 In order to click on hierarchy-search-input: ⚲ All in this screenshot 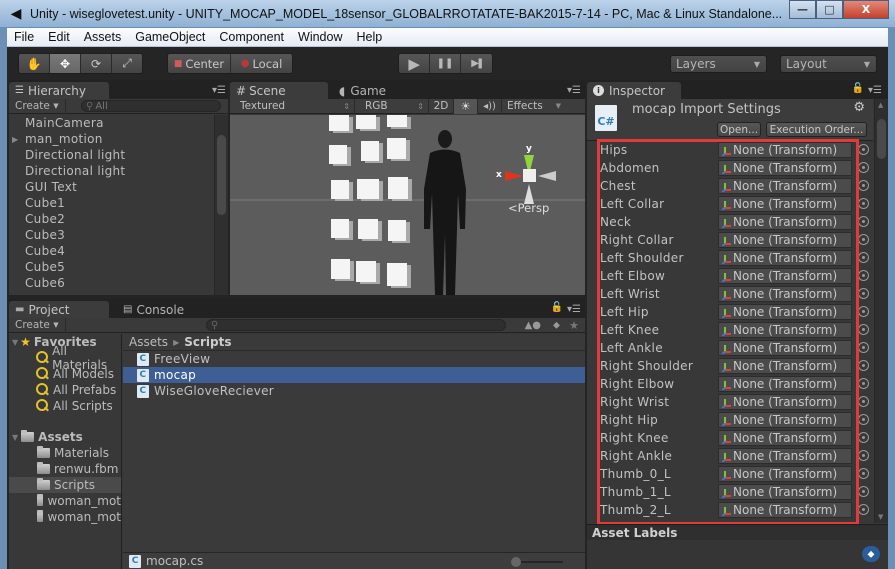, I will do `click(151, 106)`.